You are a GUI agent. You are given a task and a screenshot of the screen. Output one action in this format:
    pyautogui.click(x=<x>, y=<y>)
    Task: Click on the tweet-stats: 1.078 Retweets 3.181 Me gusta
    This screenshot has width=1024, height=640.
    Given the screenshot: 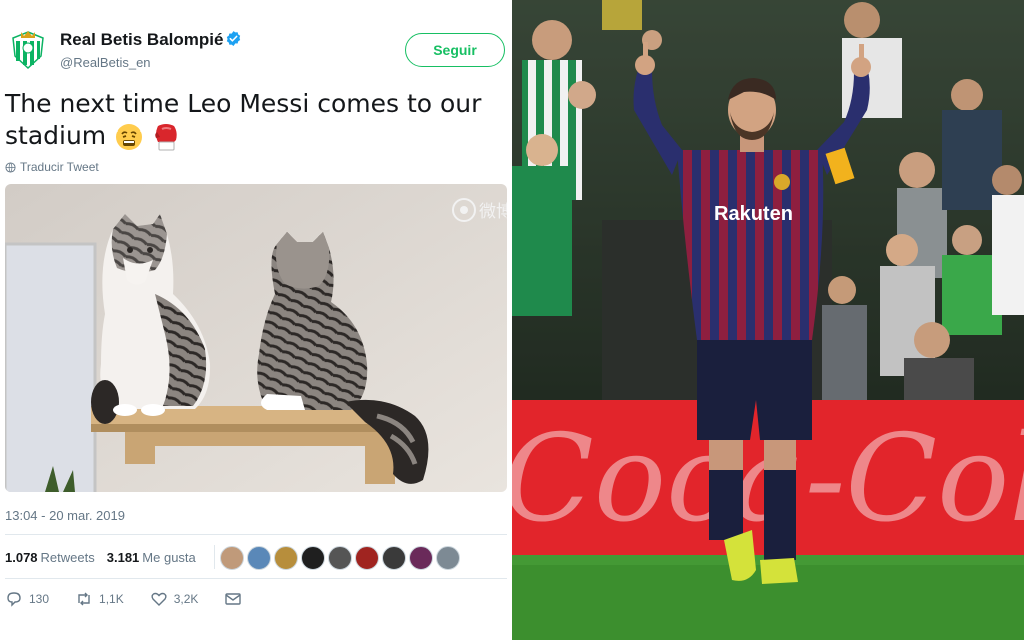 What is the action you would take?
    pyautogui.click(x=113, y=557)
    